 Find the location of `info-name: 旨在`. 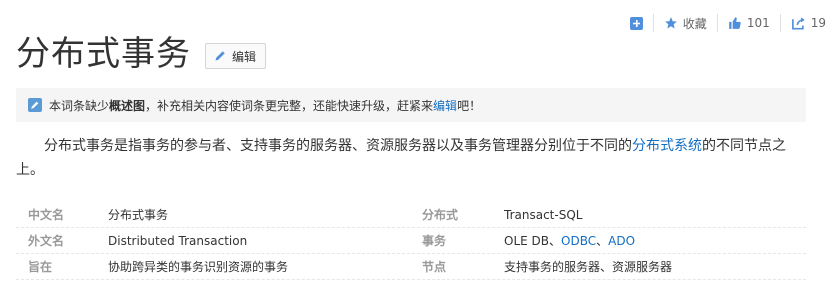

info-name: 旨在 is located at coordinates (40, 267).